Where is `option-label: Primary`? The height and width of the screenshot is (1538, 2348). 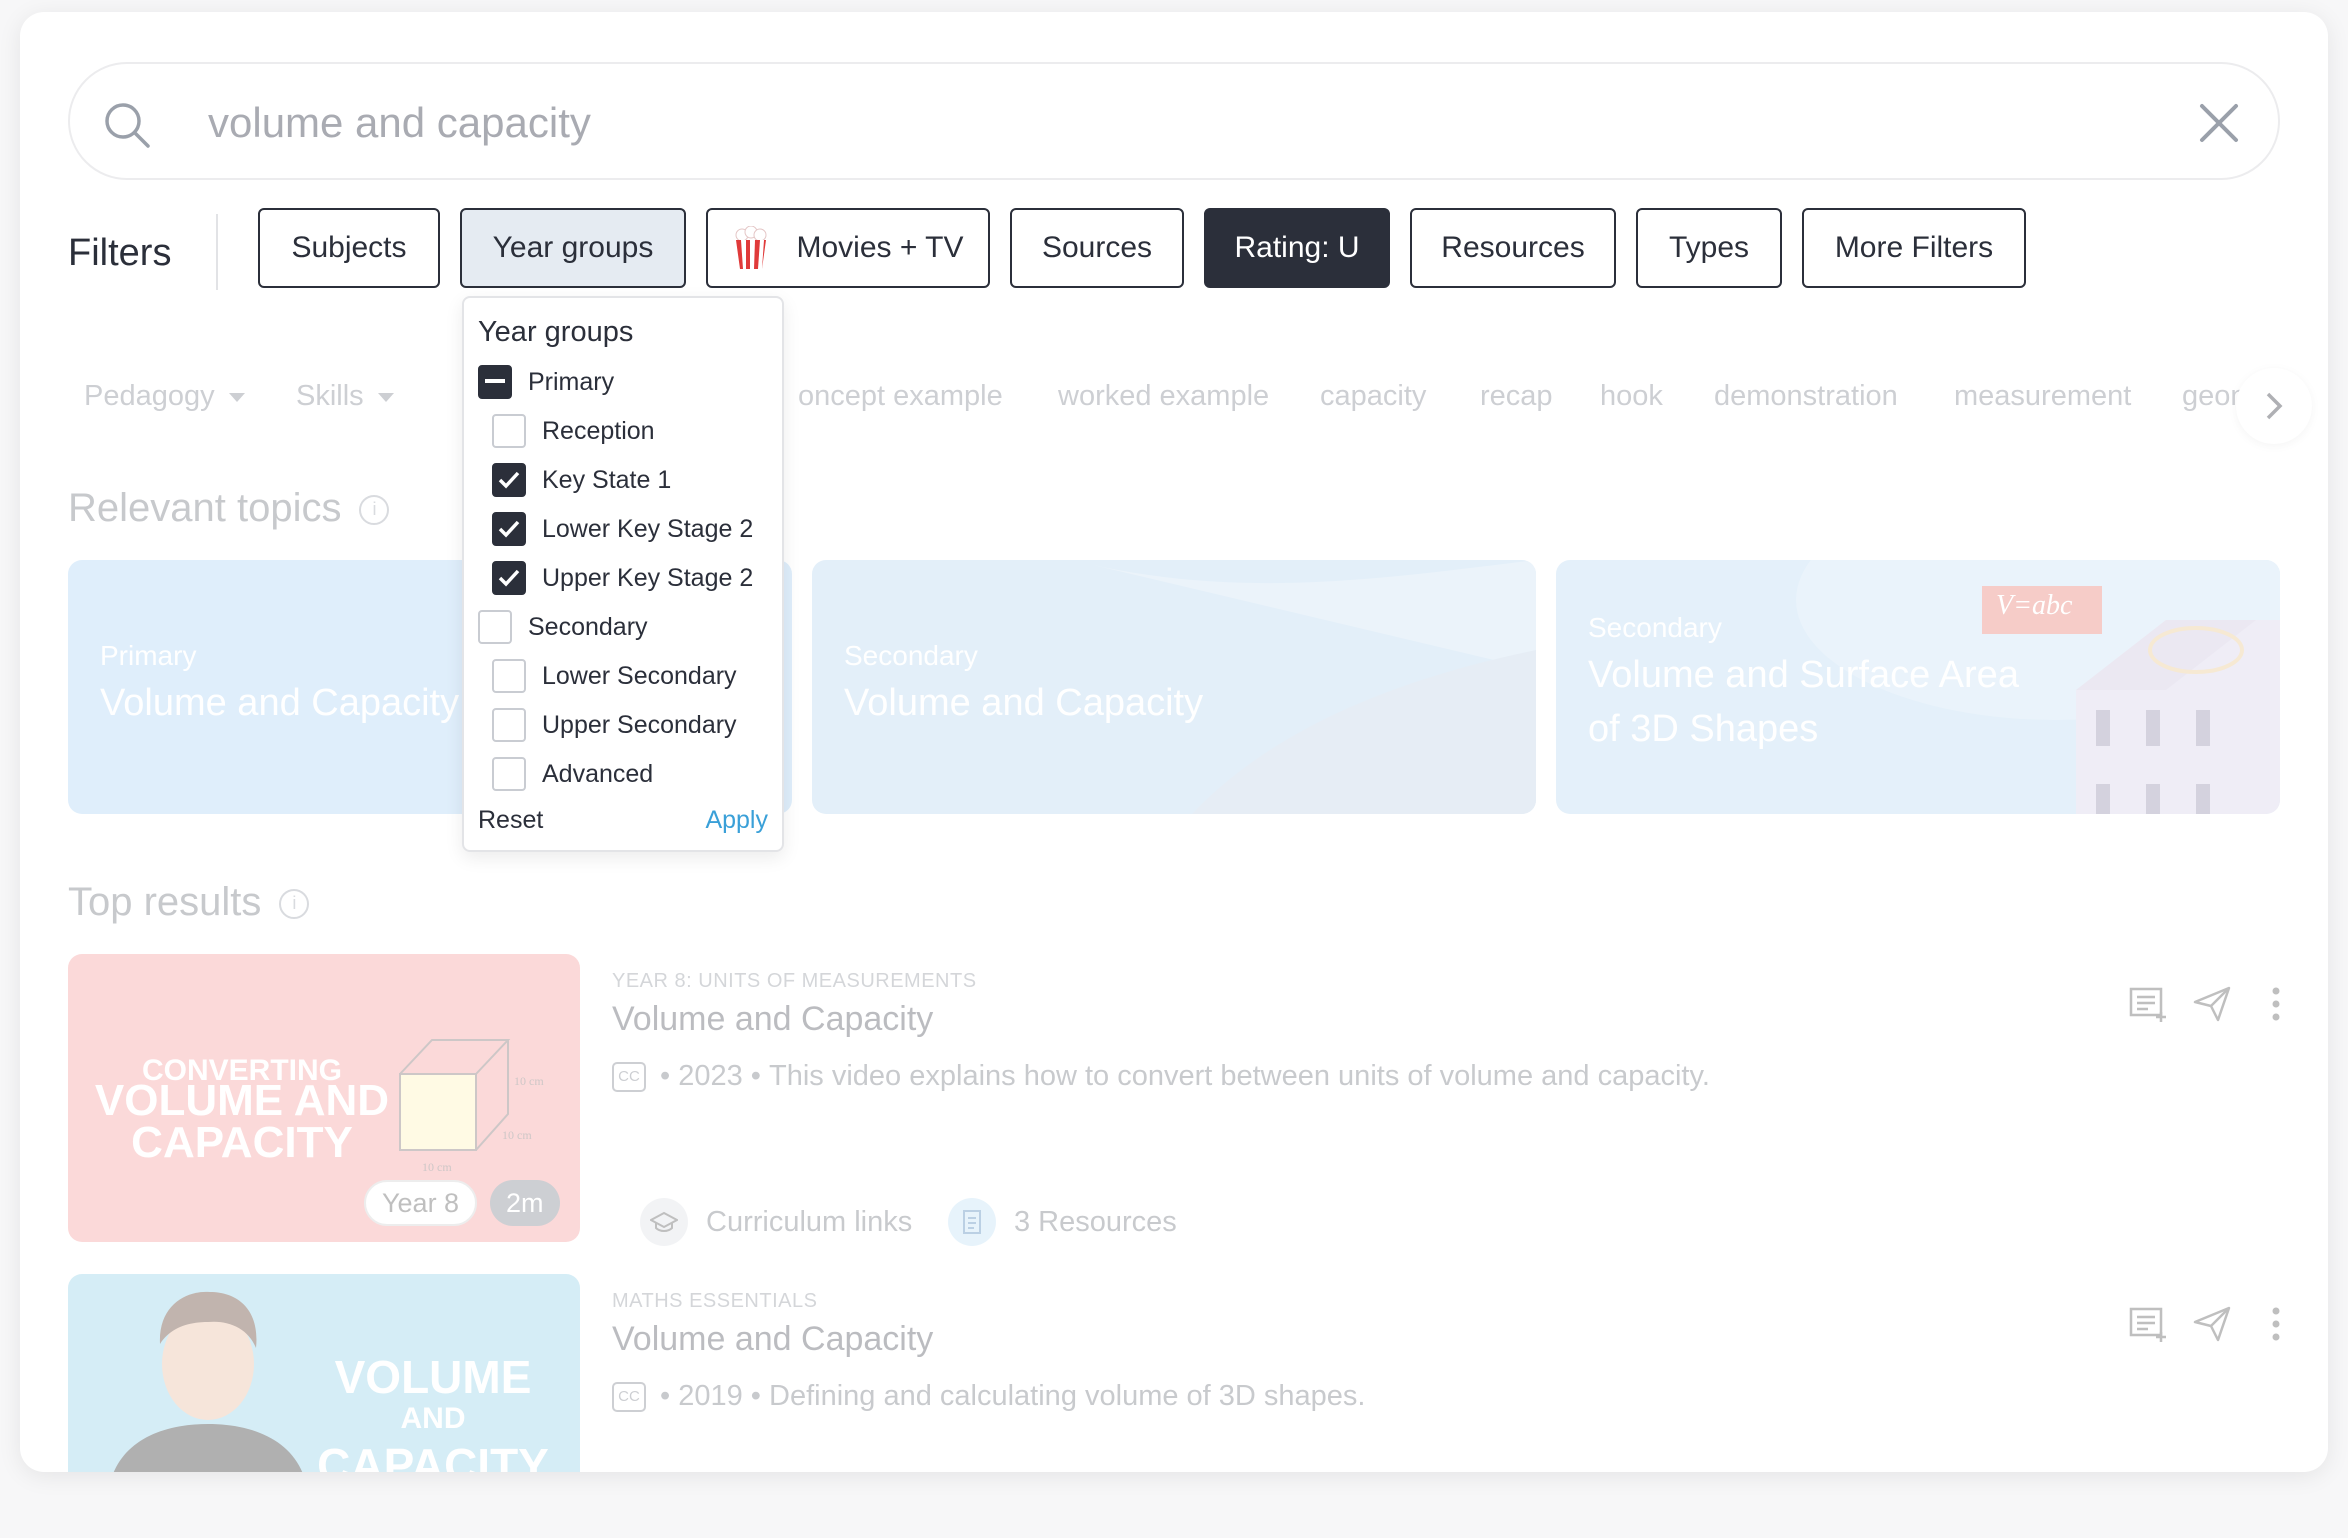
option-label: Primary is located at coordinates (571, 381).